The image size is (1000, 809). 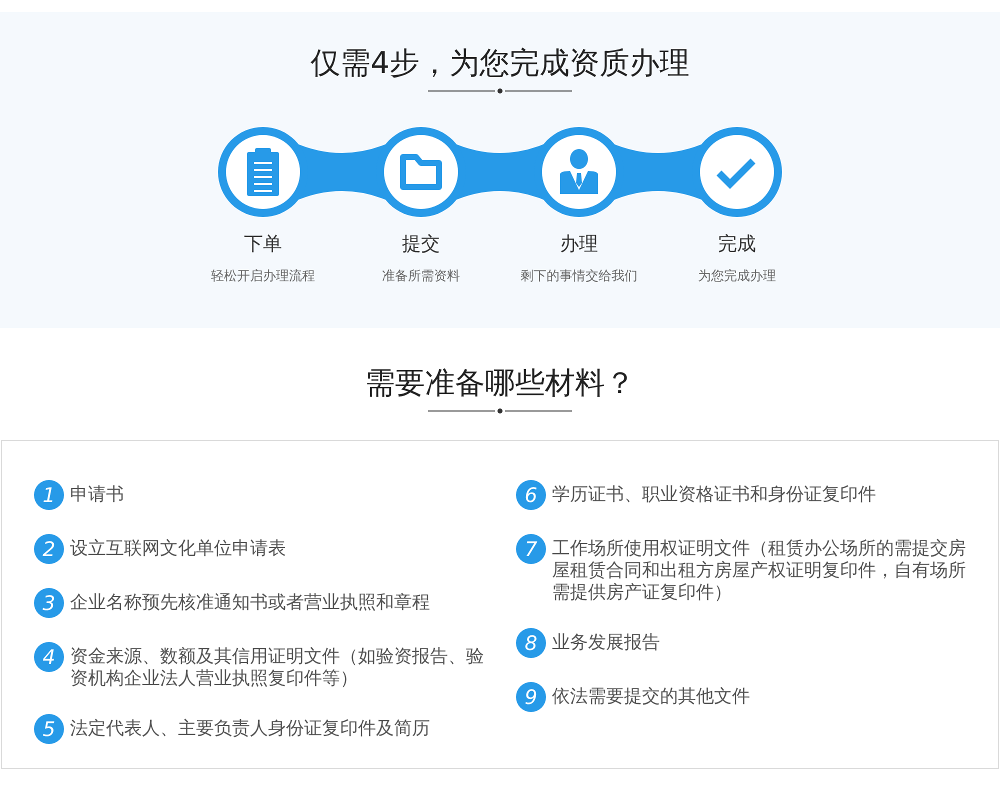 I want to click on step-title: 下单, so click(x=263, y=244).